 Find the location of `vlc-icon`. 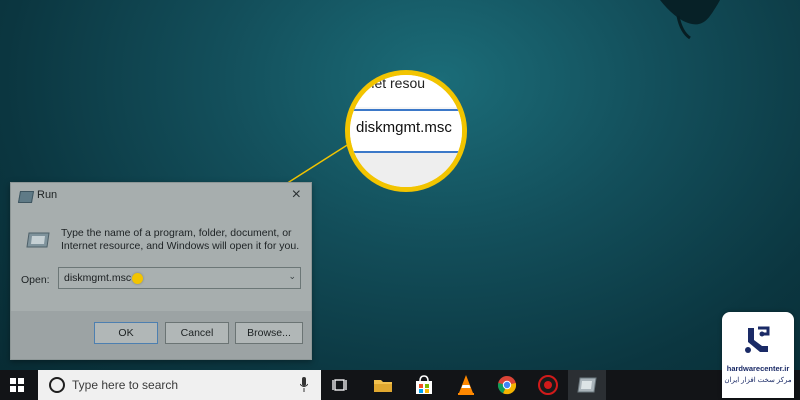

vlc-icon is located at coordinates (466, 385).